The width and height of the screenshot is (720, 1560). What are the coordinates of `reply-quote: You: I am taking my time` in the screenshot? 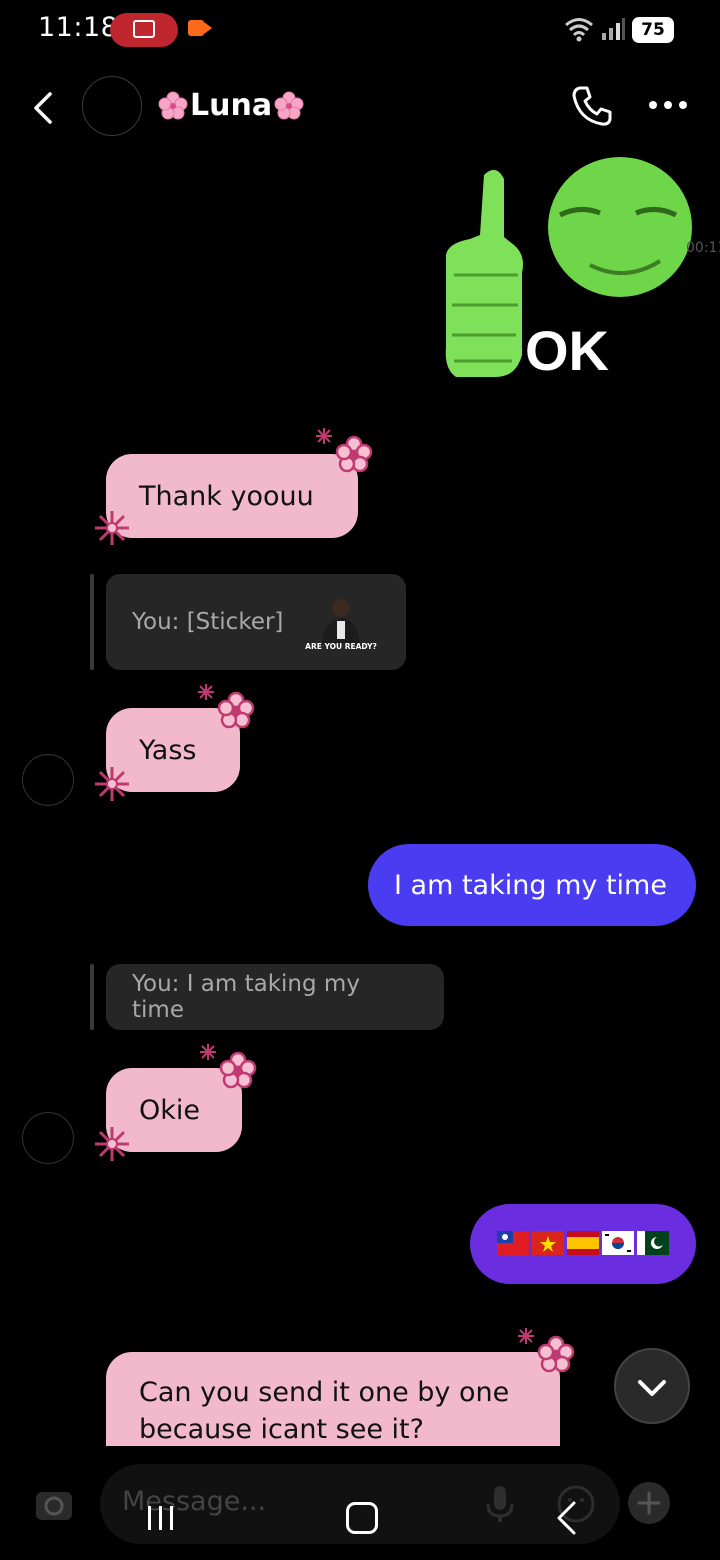 It's located at (275, 997).